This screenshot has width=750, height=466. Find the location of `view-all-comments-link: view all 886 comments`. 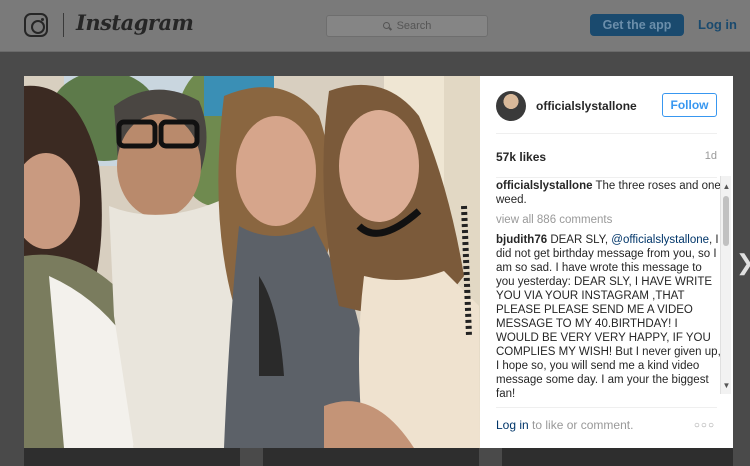

view-all-comments-link: view all 886 comments is located at coordinates (609, 220).